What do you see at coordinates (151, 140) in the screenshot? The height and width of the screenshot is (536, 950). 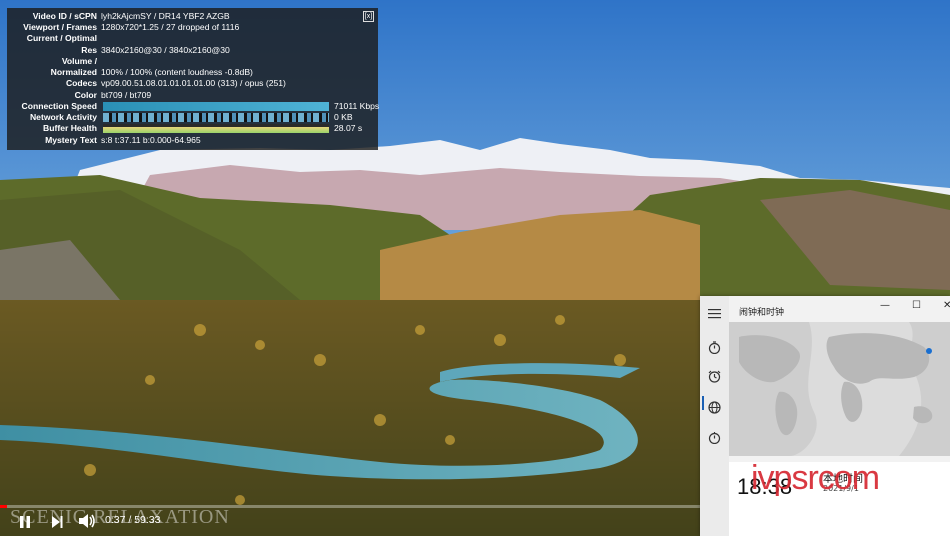 I see `stats-value: s:8 t:37.11 b:0.000-64.965` at bounding box center [151, 140].